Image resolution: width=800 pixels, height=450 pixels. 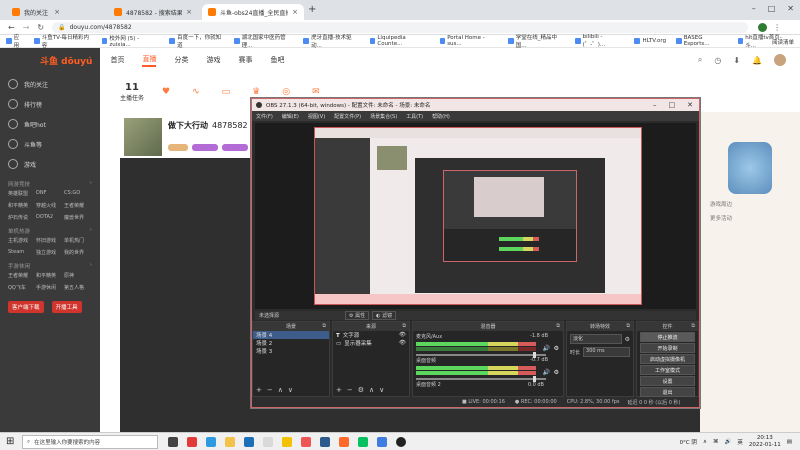 I want to click on nav-category: 分类, so click(x=181, y=60).